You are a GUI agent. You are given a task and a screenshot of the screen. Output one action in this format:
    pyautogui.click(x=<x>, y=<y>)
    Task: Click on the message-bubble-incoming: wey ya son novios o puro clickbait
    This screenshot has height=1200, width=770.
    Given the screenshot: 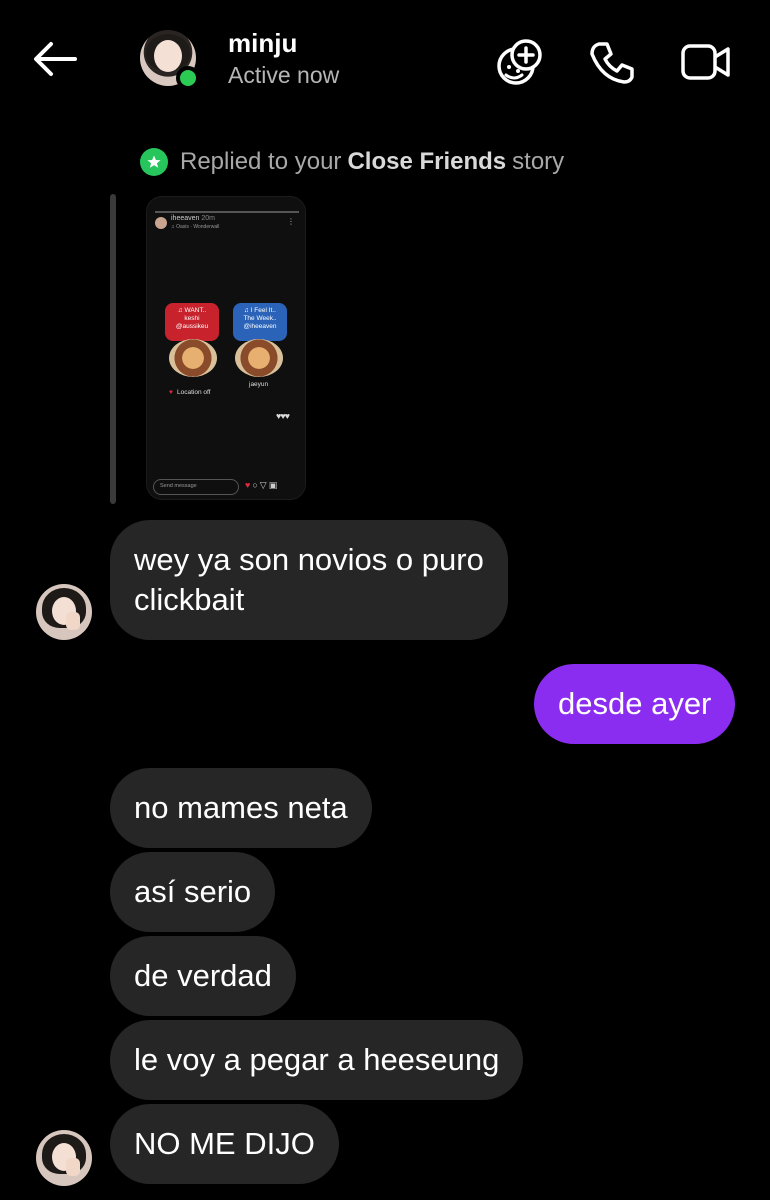 What is the action you would take?
    pyautogui.click(x=309, y=580)
    